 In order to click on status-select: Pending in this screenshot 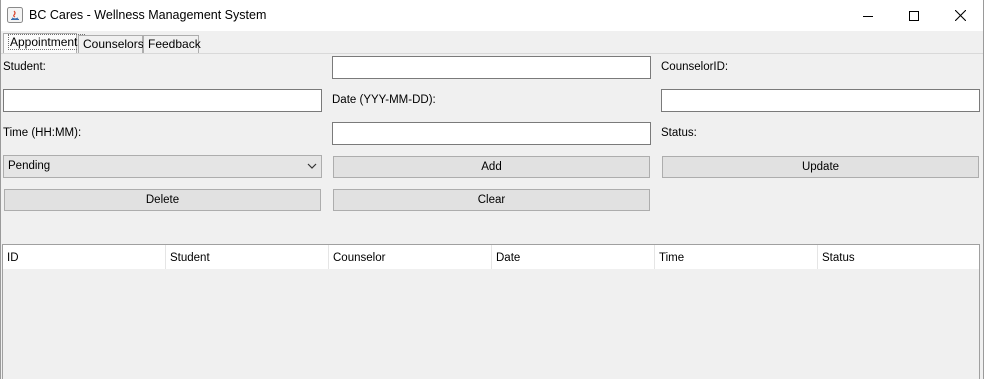, I will do `click(162, 166)`.